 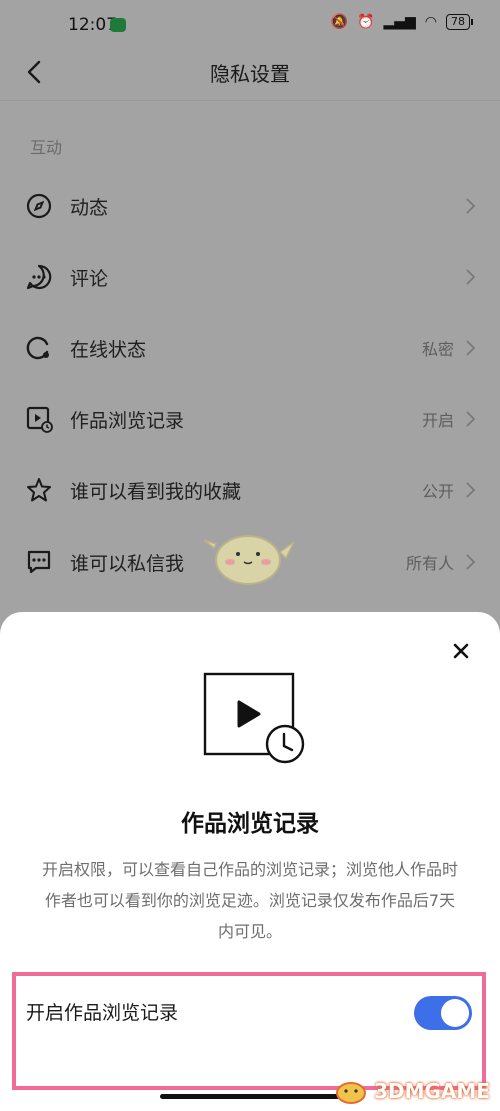 I want to click on wechat-notification-icon, so click(x=118, y=25).